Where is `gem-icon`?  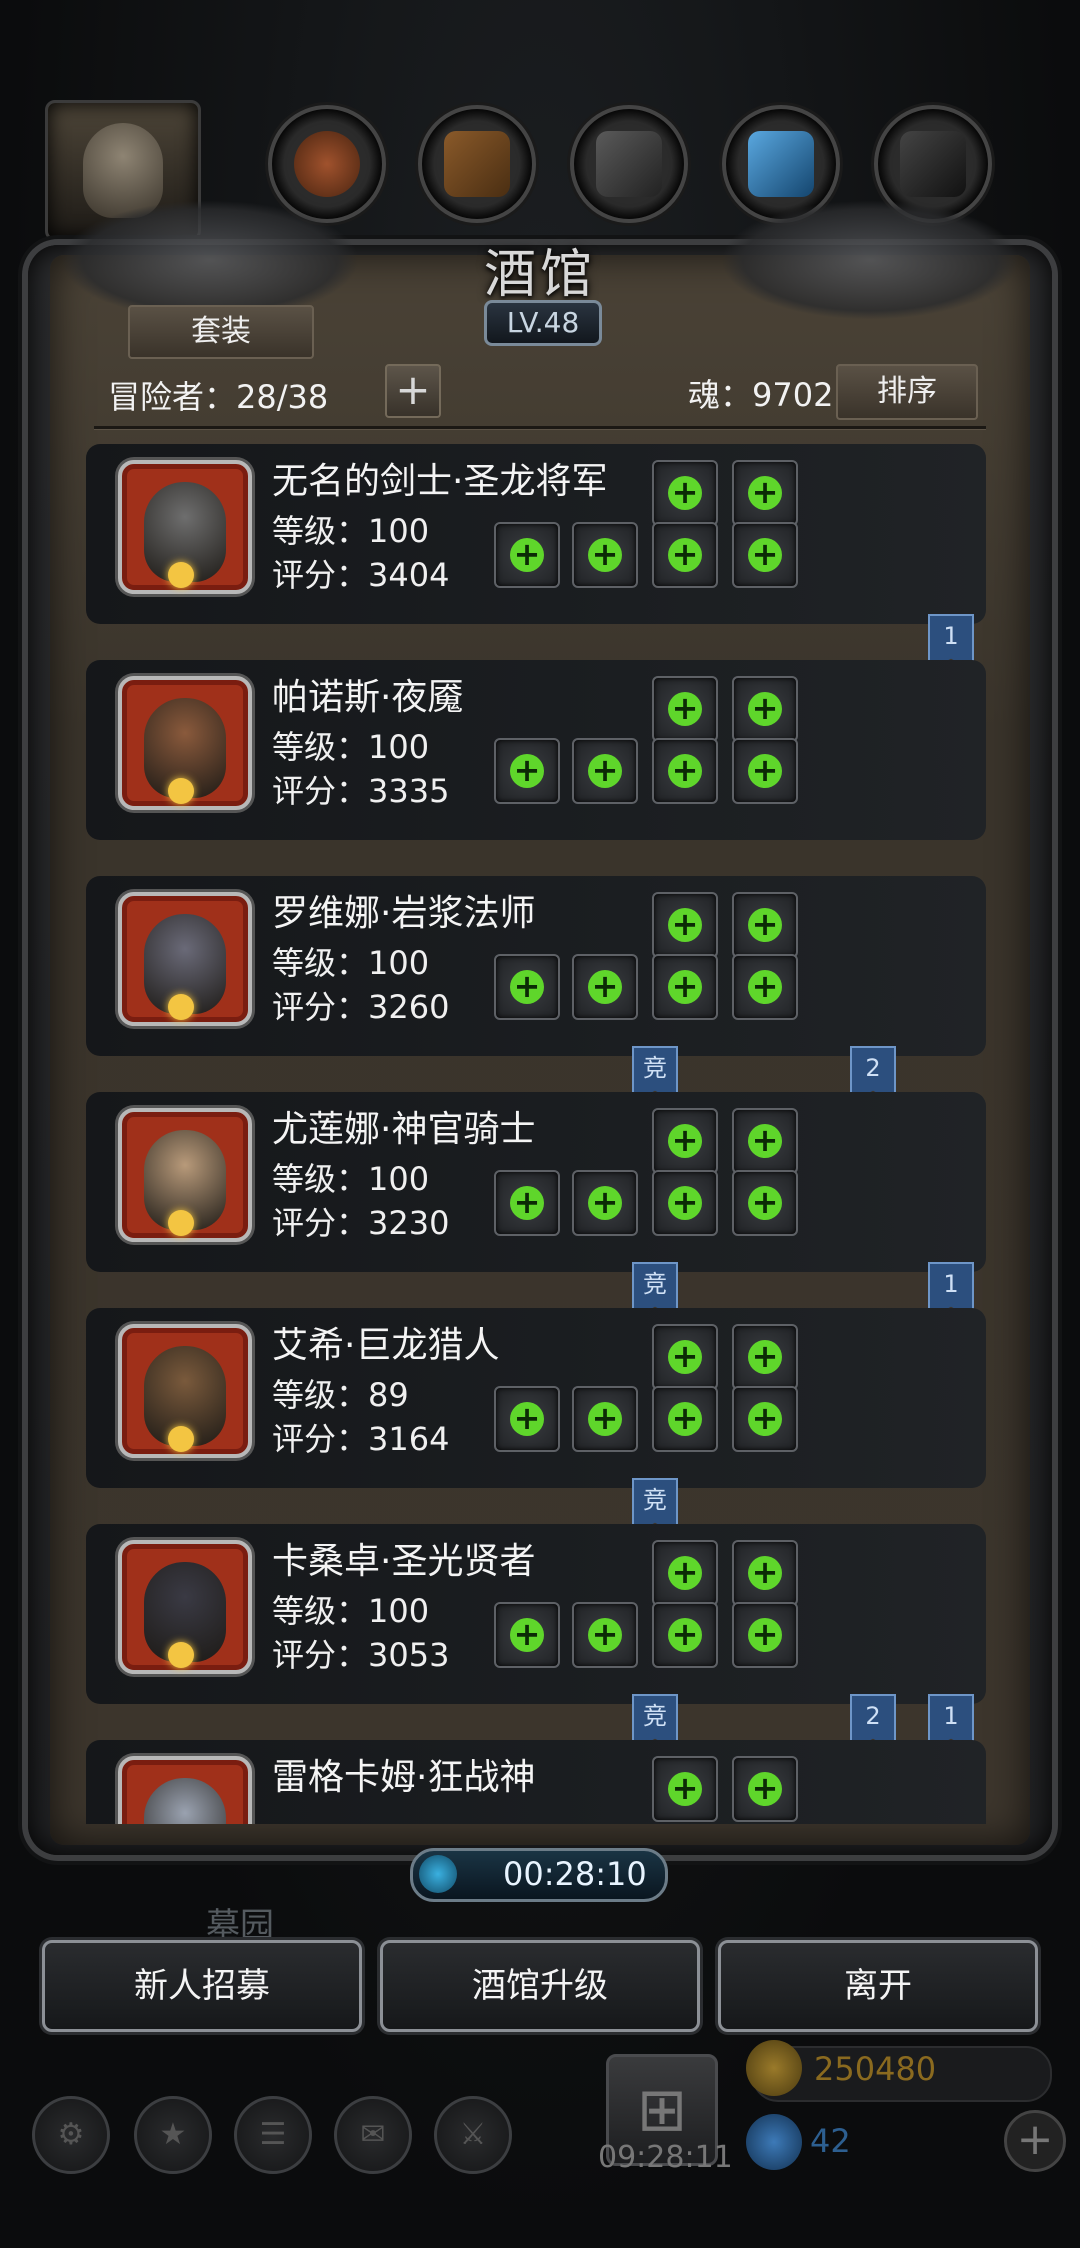 gem-icon is located at coordinates (774, 2142).